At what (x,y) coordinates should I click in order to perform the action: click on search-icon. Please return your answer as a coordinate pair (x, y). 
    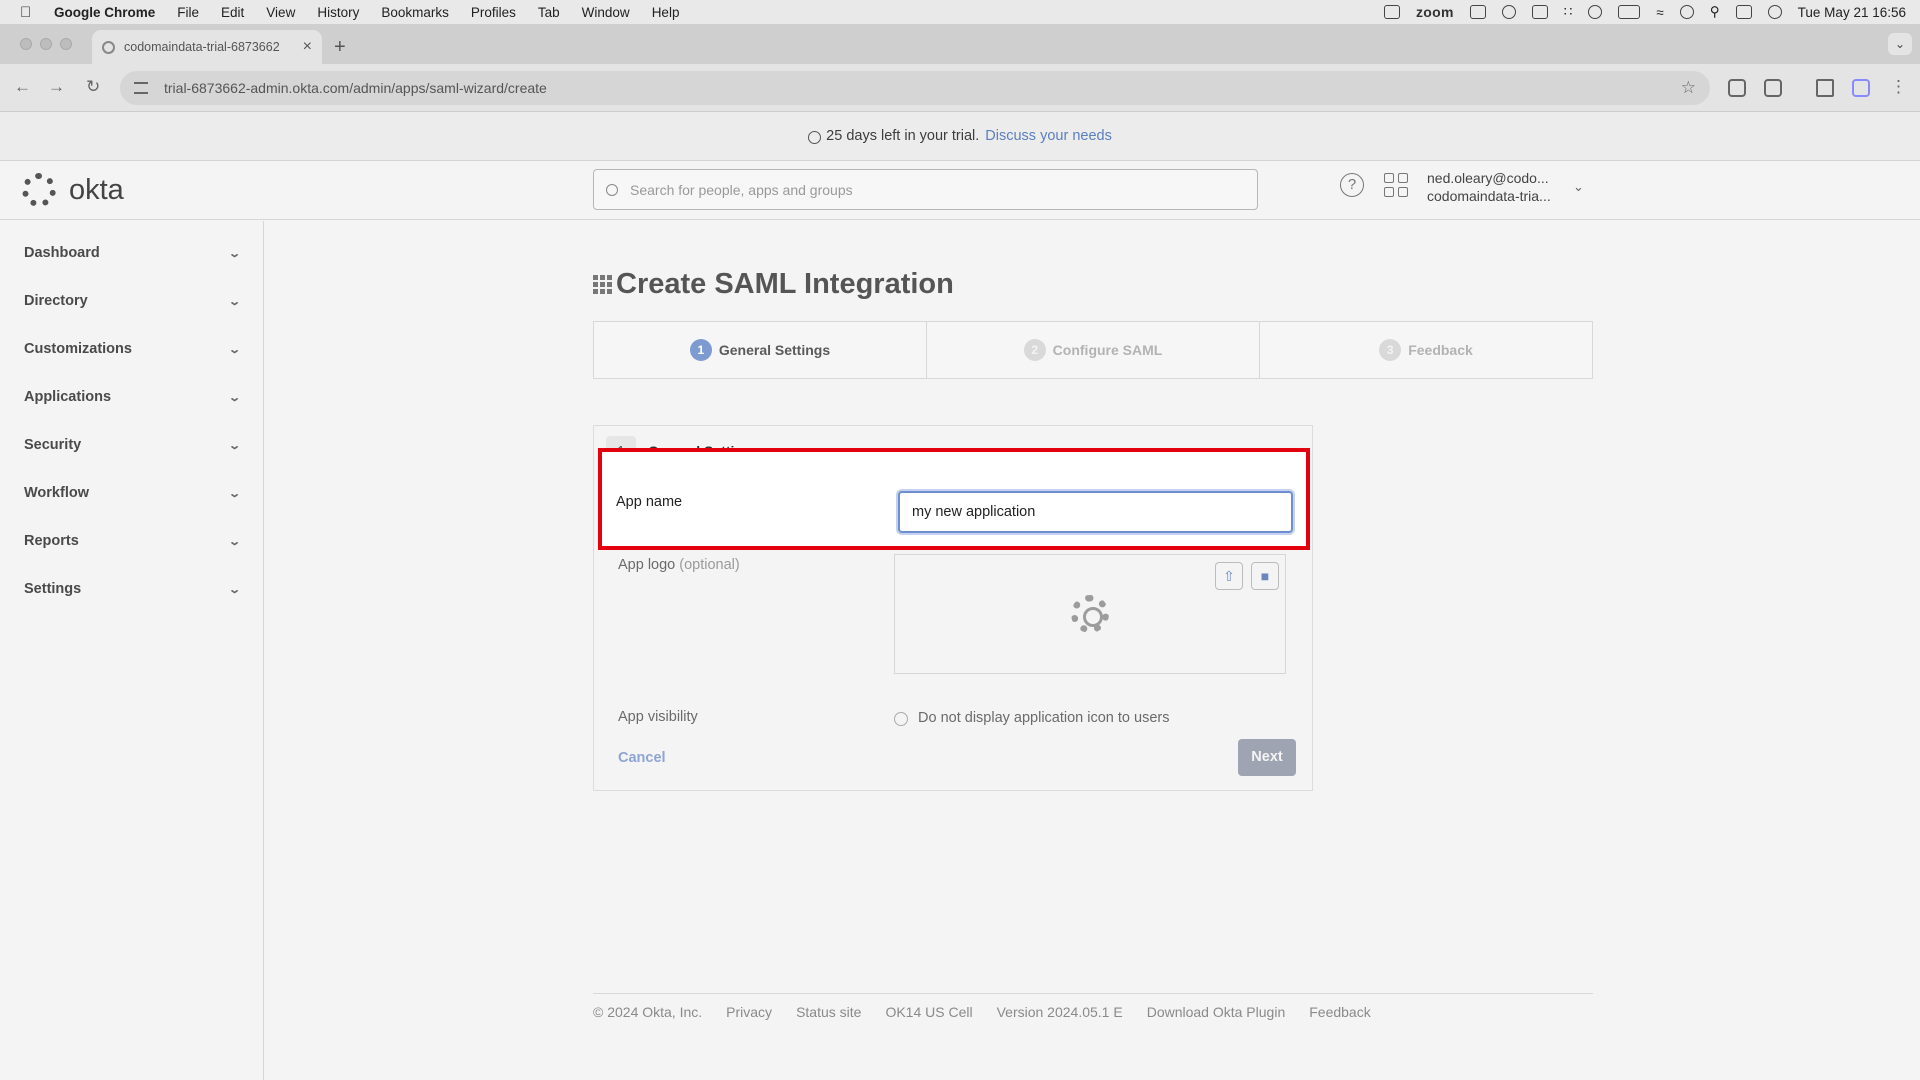
    Looking at the image, I should click on (612, 189).